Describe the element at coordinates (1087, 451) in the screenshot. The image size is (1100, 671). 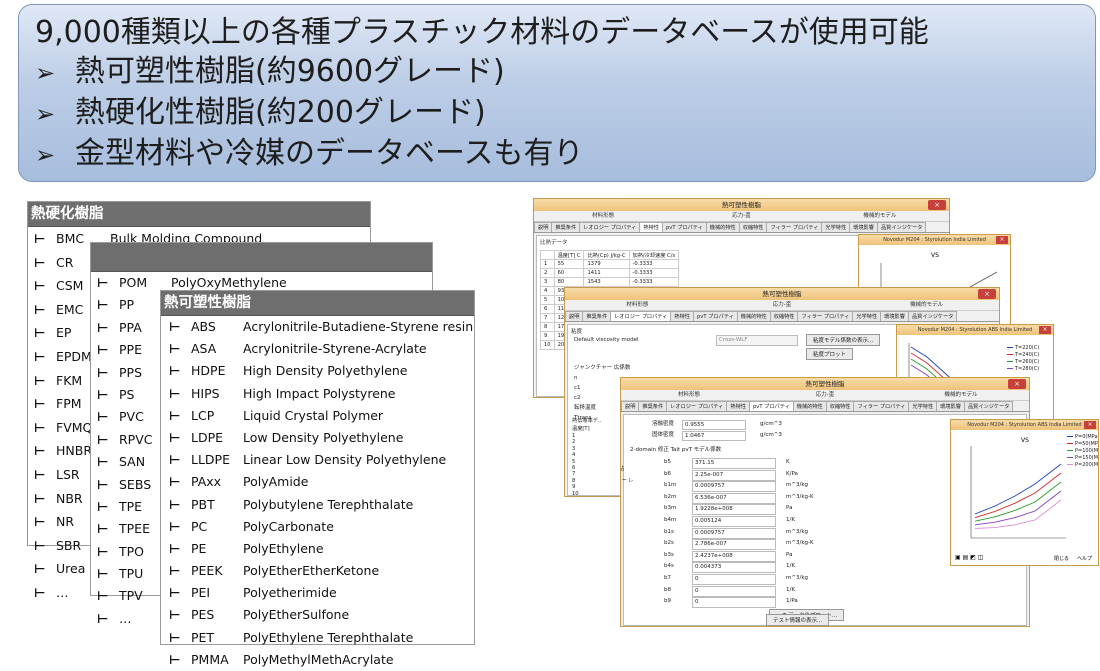
I see `legend-label: P=100(MPa)` at that location.